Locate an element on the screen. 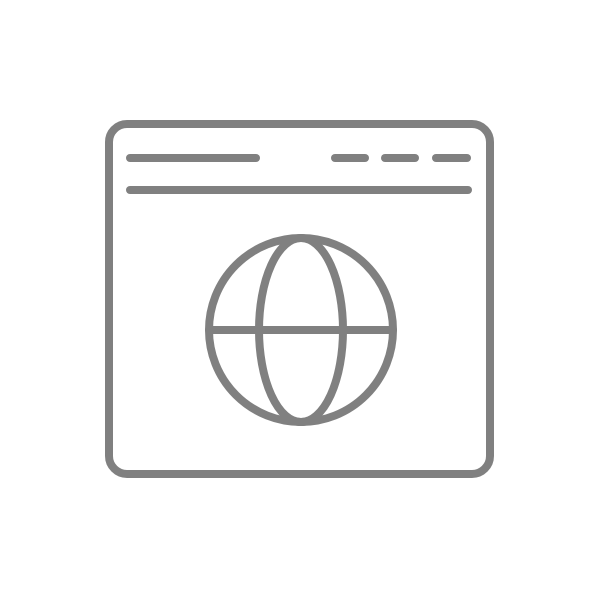 Image resolution: width=600 pixels, height=600 pixels. globe-icon is located at coordinates (301, 330).